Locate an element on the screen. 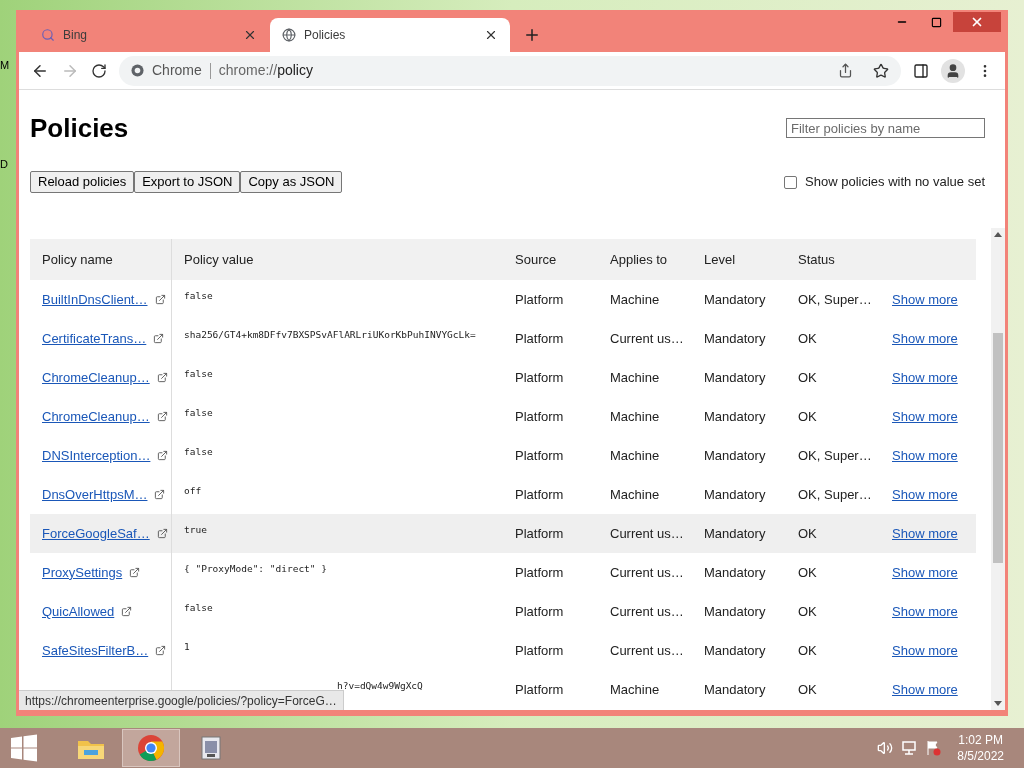  policy-value: sha256/GT4+km8DFfv7BXSPSvAFlARLriUKorKbPuhINVYGcLk= is located at coordinates (330, 335).